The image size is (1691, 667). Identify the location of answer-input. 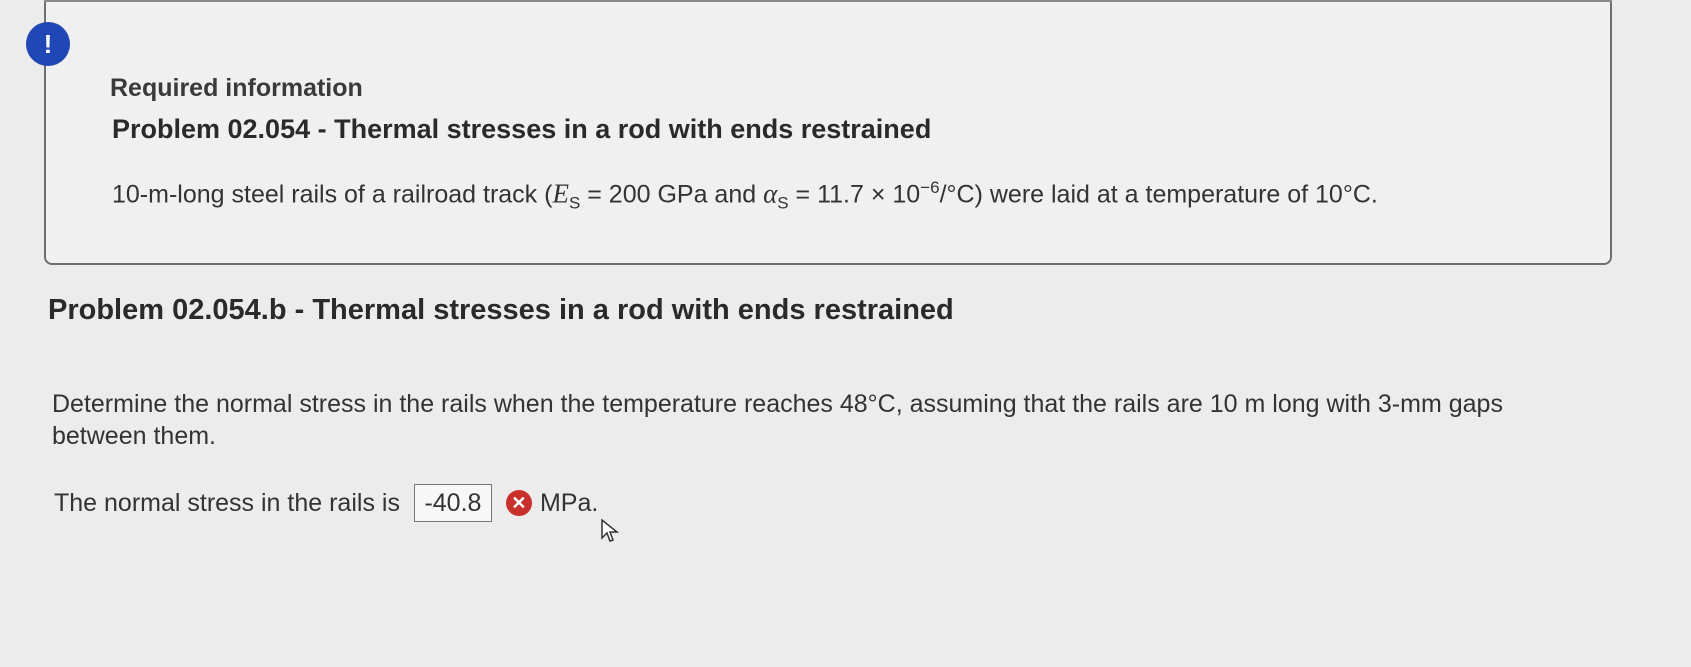
(452, 503).